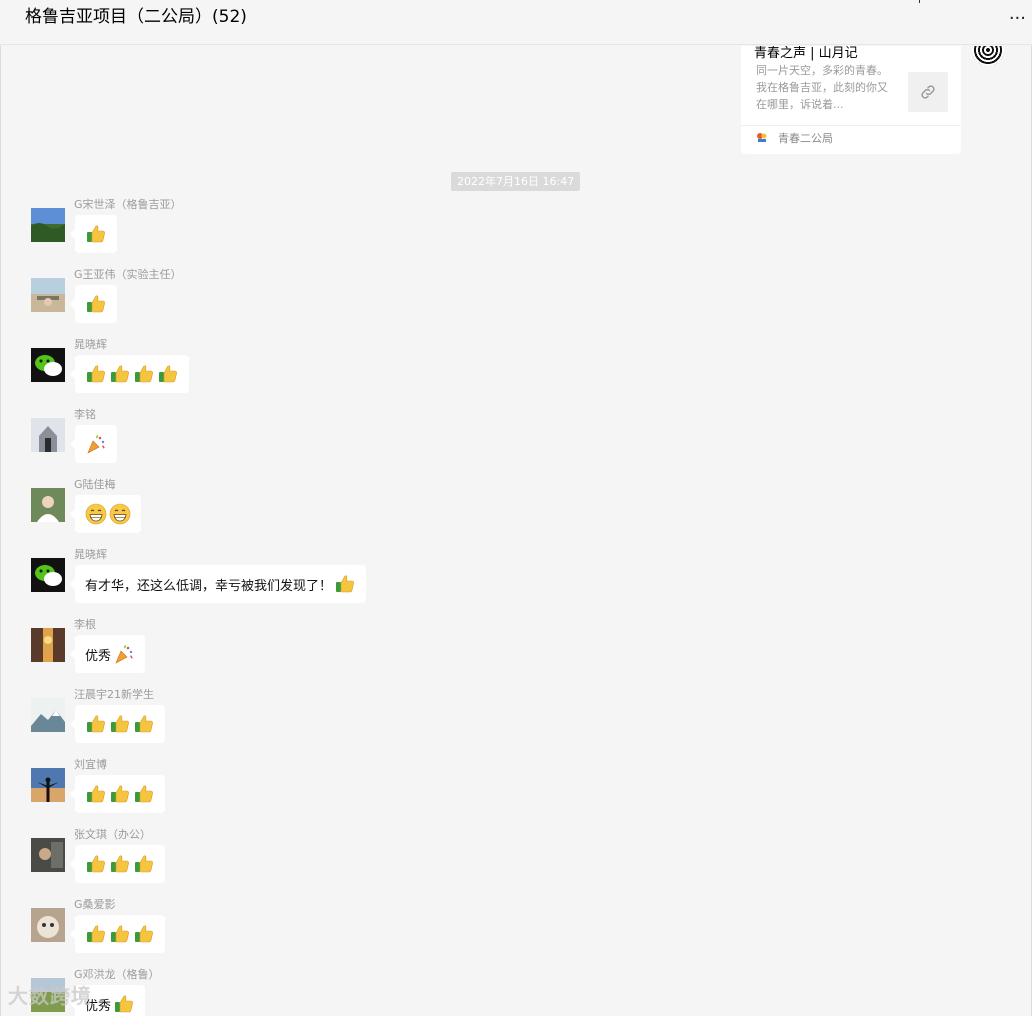 This screenshot has width=1032, height=1016. What do you see at coordinates (48, 785) in the screenshot?
I see `silhouette-avatar` at bounding box center [48, 785].